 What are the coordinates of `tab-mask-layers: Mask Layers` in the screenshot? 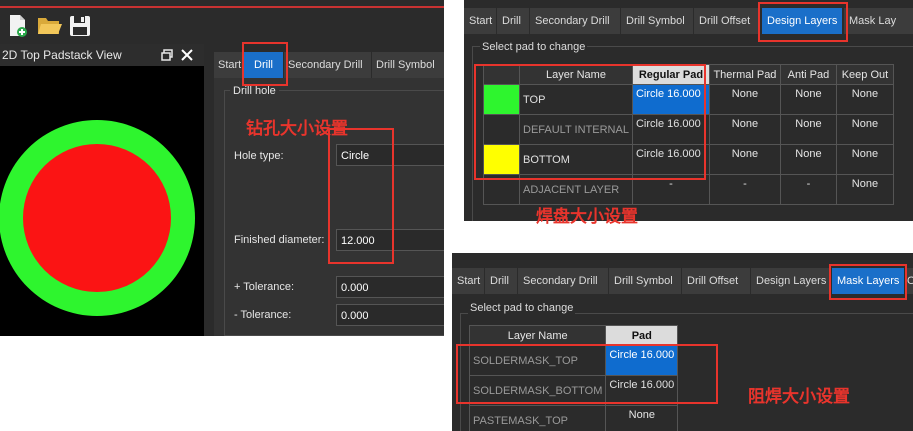 It's located at (868, 281).